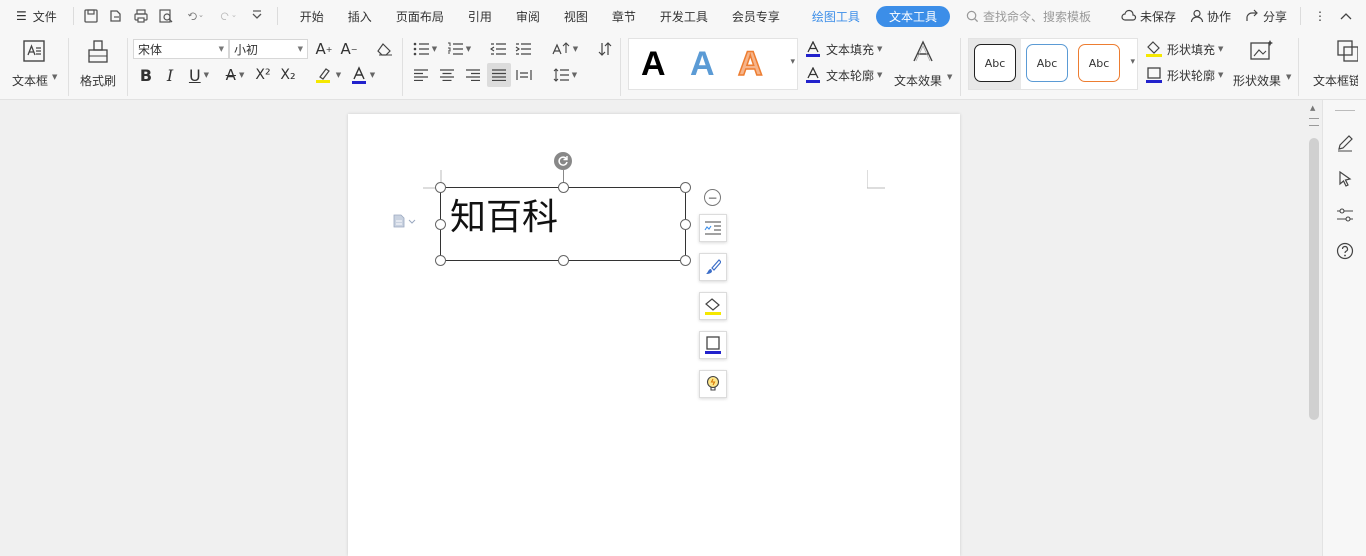  What do you see at coordinates (504, 218) in the screenshot?
I see `textbox-content: 知百科` at bounding box center [504, 218].